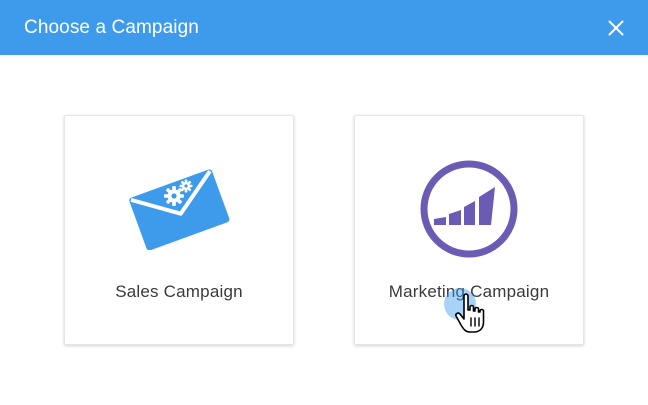  Describe the element at coordinates (179, 291) in the screenshot. I see `sales-campaign-label: Sales Campaign` at that location.